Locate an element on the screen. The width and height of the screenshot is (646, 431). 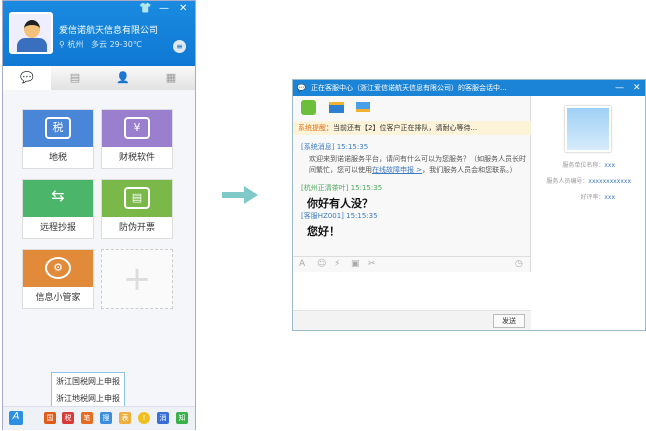
search-icon: 搜 is located at coordinates (106, 418).